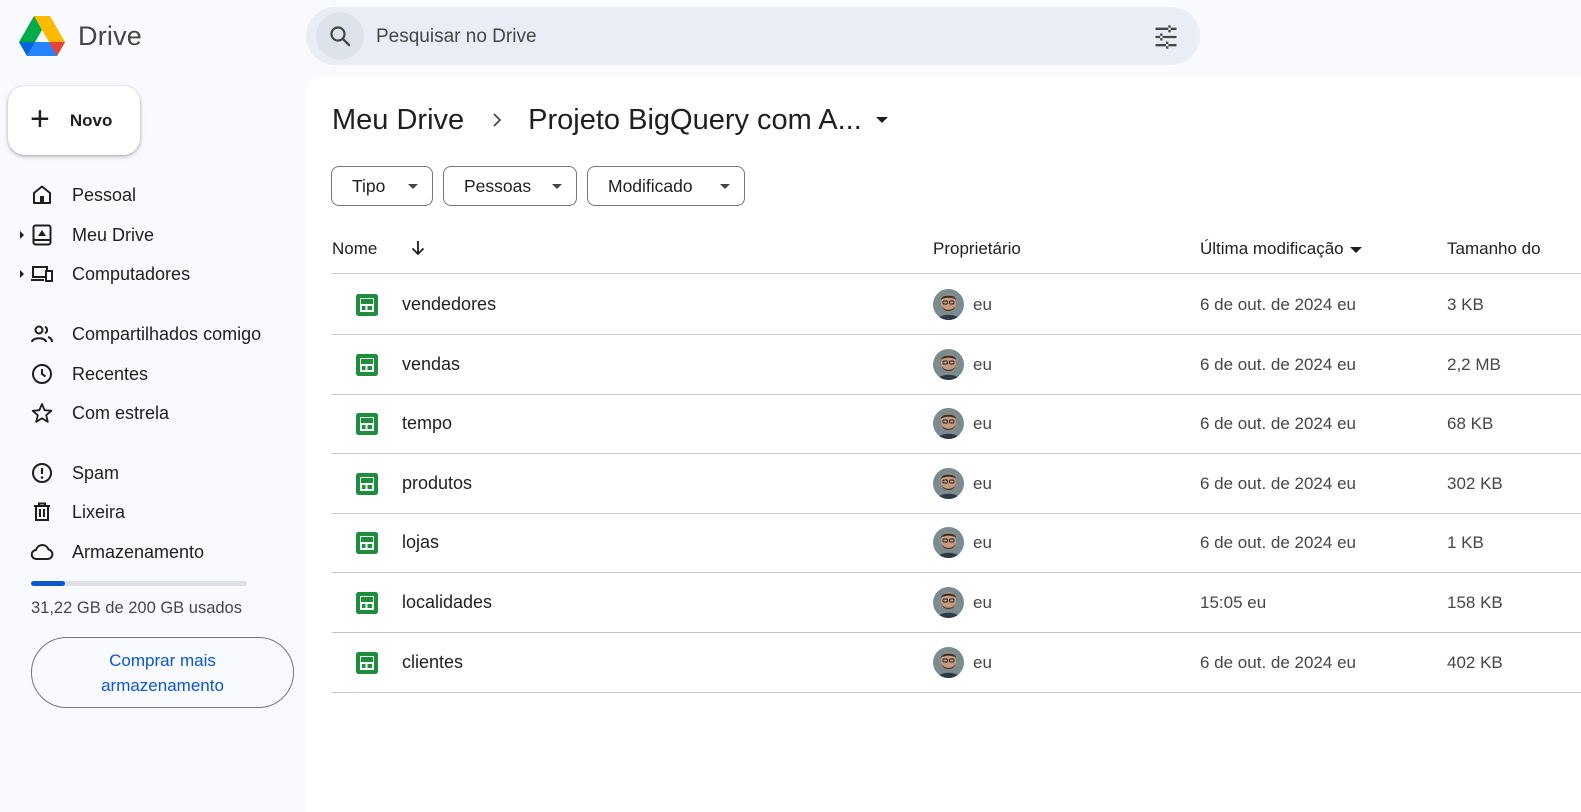  Describe the element at coordinates (1475, 662) in the screenshot. I see `file-size: 402 KB` at that location.